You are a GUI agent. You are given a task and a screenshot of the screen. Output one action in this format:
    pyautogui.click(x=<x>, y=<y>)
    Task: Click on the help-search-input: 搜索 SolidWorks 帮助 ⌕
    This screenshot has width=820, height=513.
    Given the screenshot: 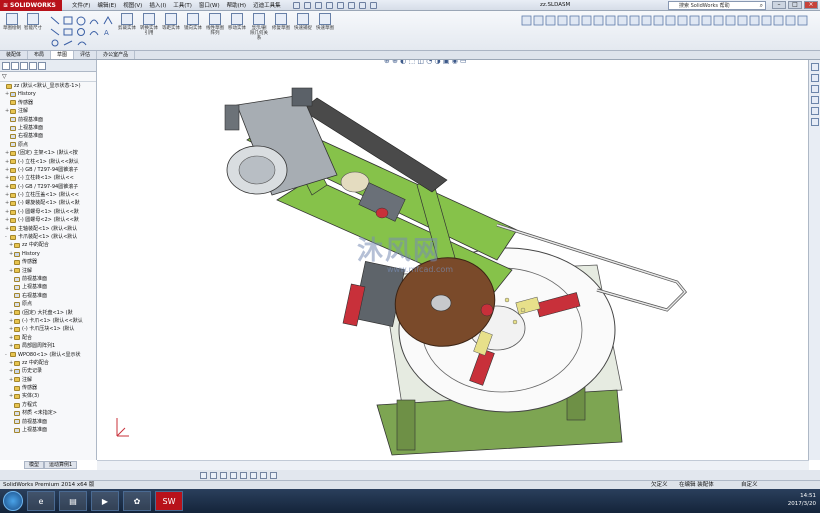 What is the action you would take?
    pyautogui.click(x=717, y=5)
    